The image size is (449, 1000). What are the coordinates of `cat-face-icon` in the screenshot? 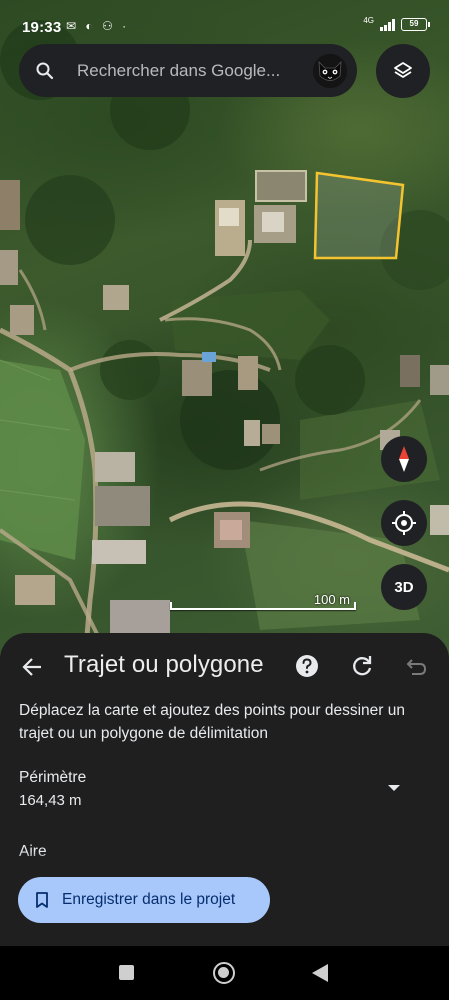 It's located at (330, 70).